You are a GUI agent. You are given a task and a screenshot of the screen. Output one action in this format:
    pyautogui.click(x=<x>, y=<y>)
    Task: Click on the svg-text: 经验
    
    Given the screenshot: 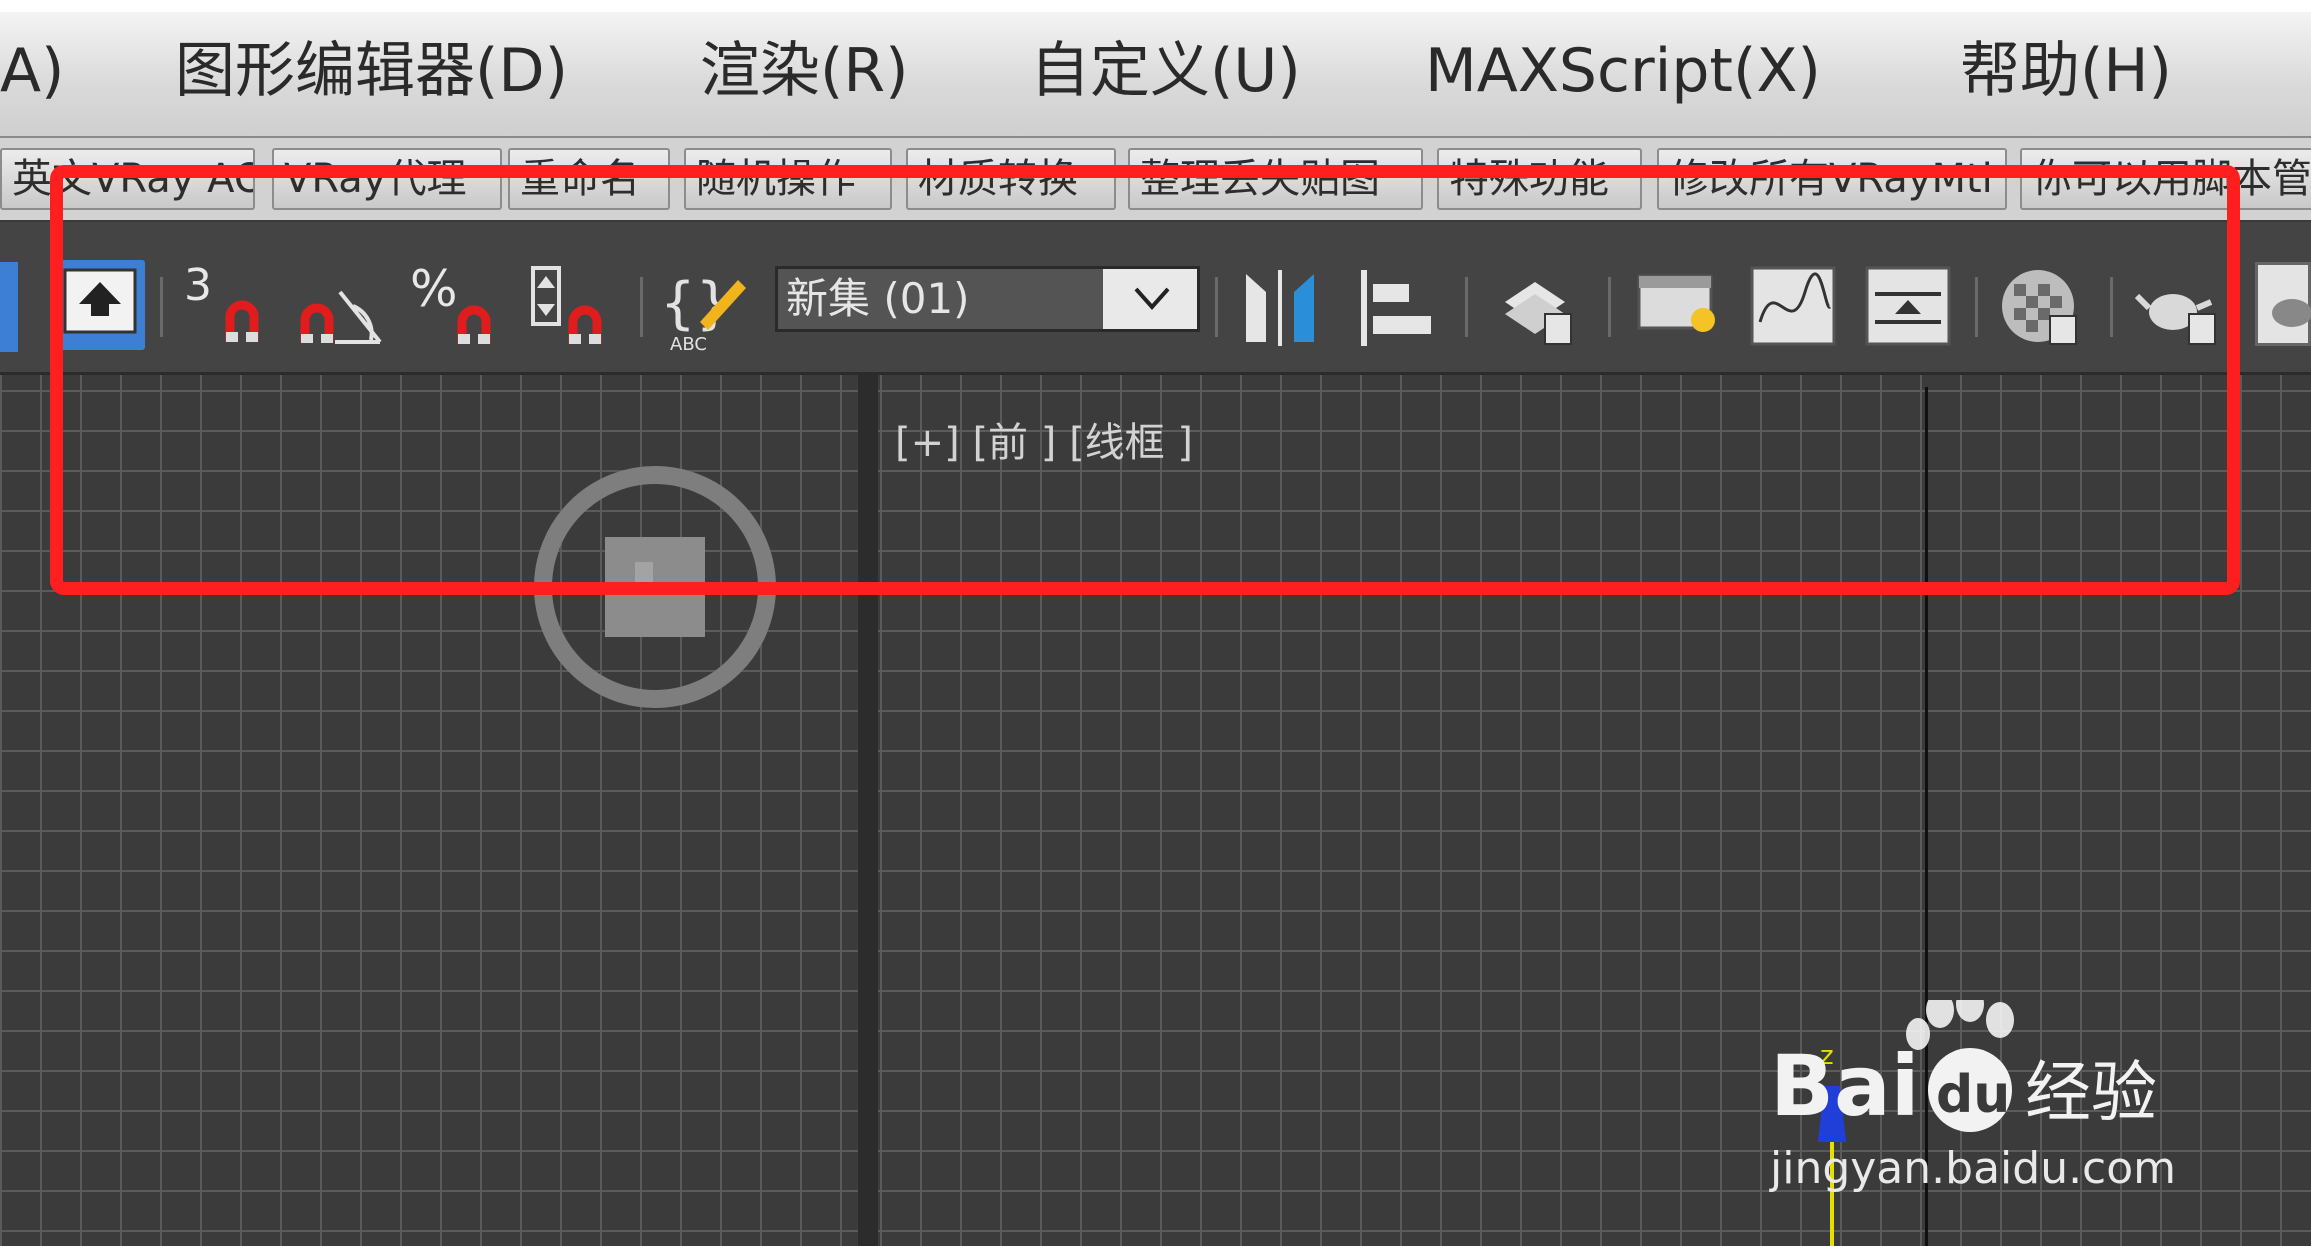 What is the action you would take?
    pyautogui.click(x=2091, y=1092)
    